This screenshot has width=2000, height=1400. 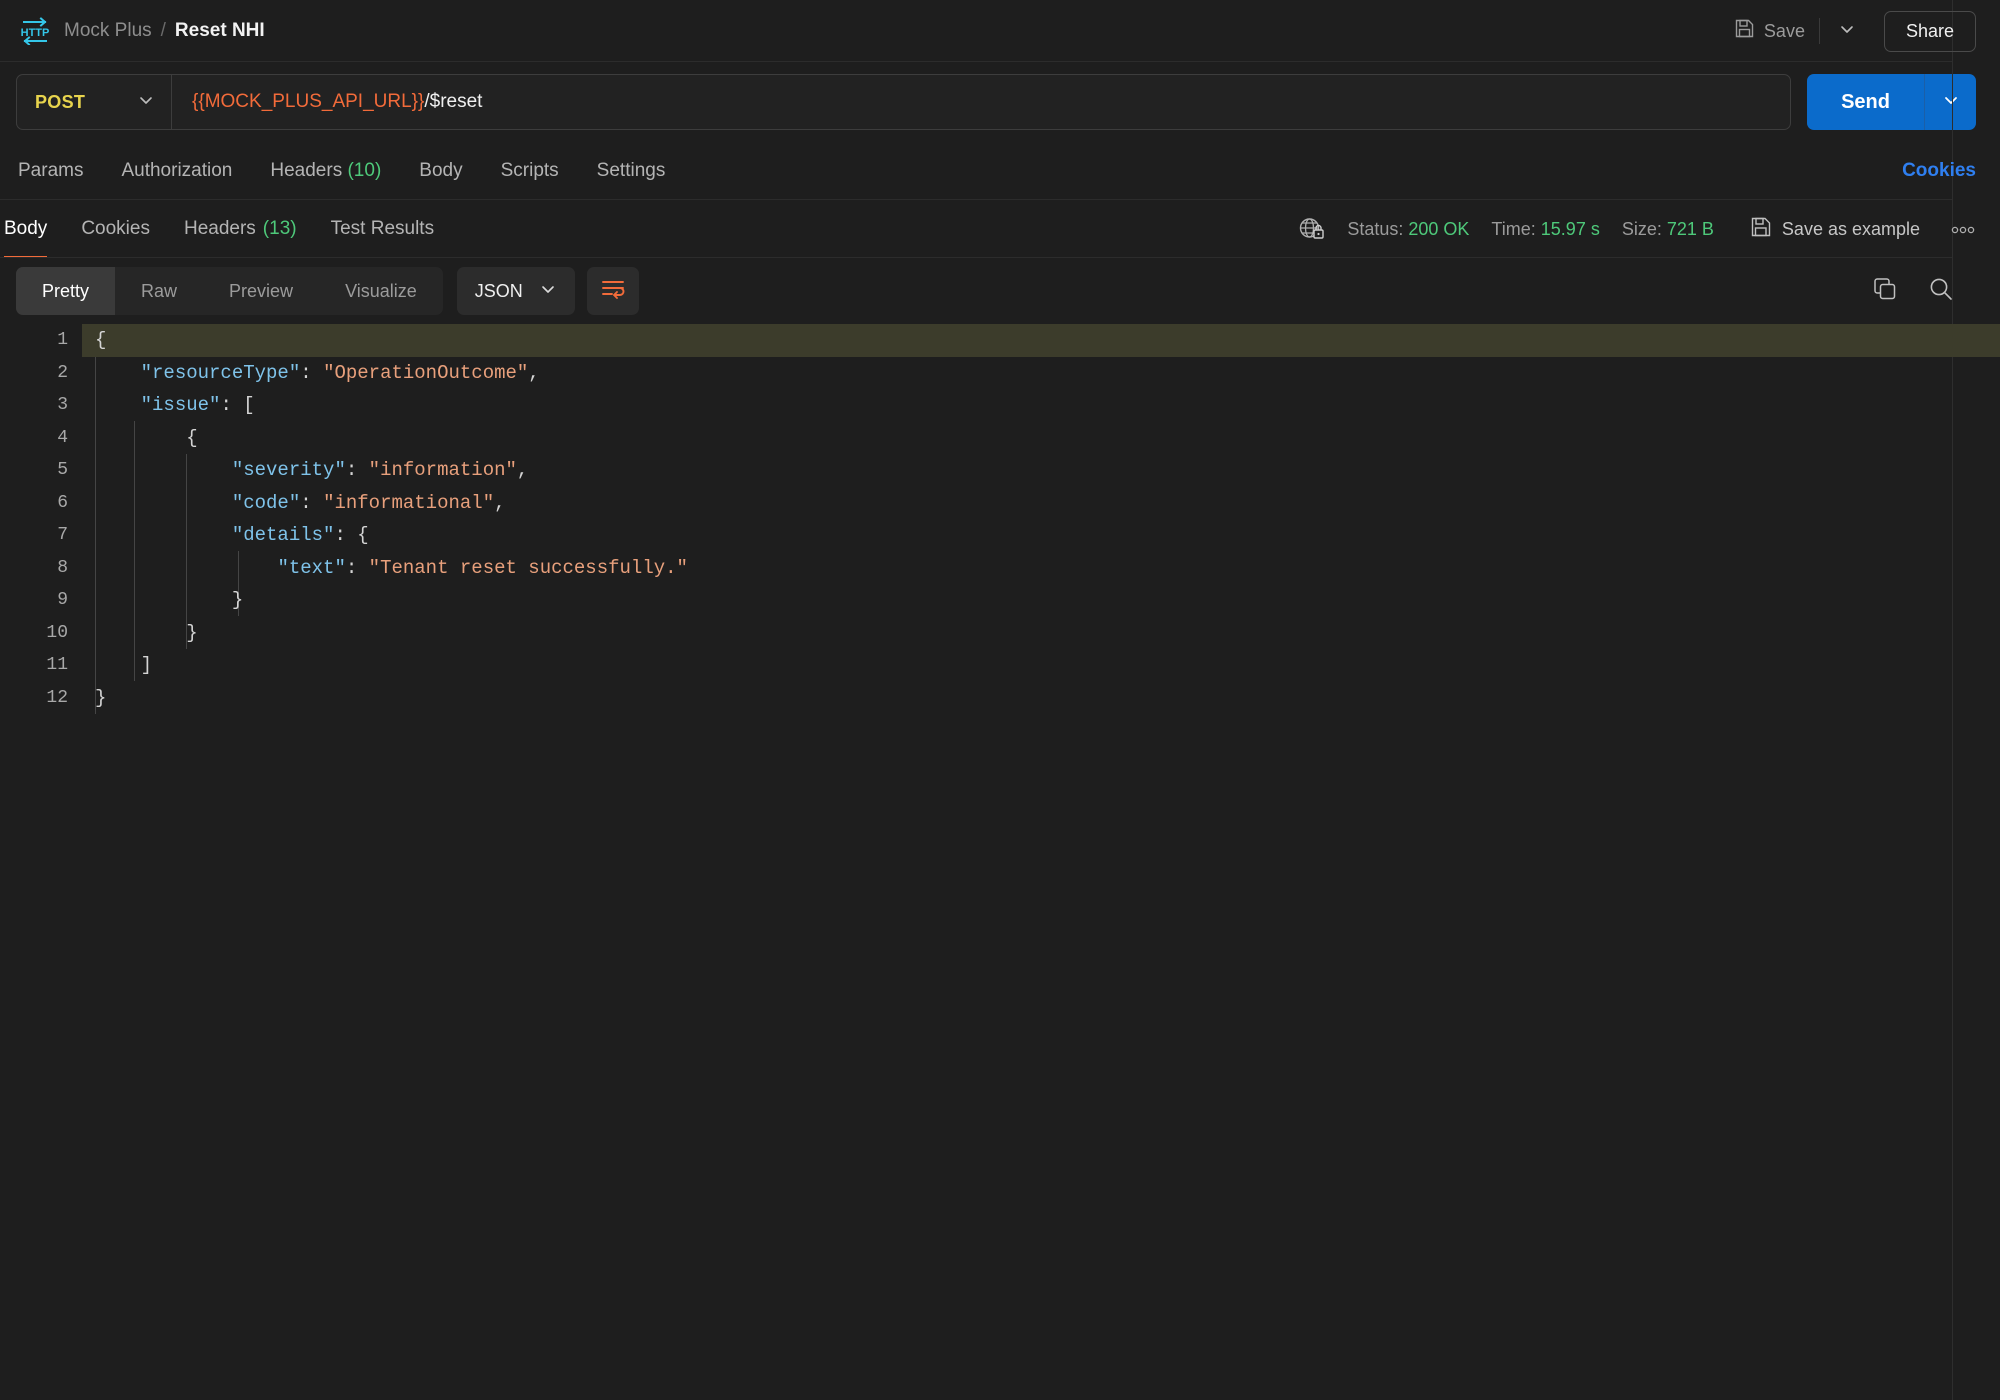 I want to click on url-bar-row: POST {{MOCK_PLUS_API_URL}}/$reset Send, so click(x=1000, y=102).